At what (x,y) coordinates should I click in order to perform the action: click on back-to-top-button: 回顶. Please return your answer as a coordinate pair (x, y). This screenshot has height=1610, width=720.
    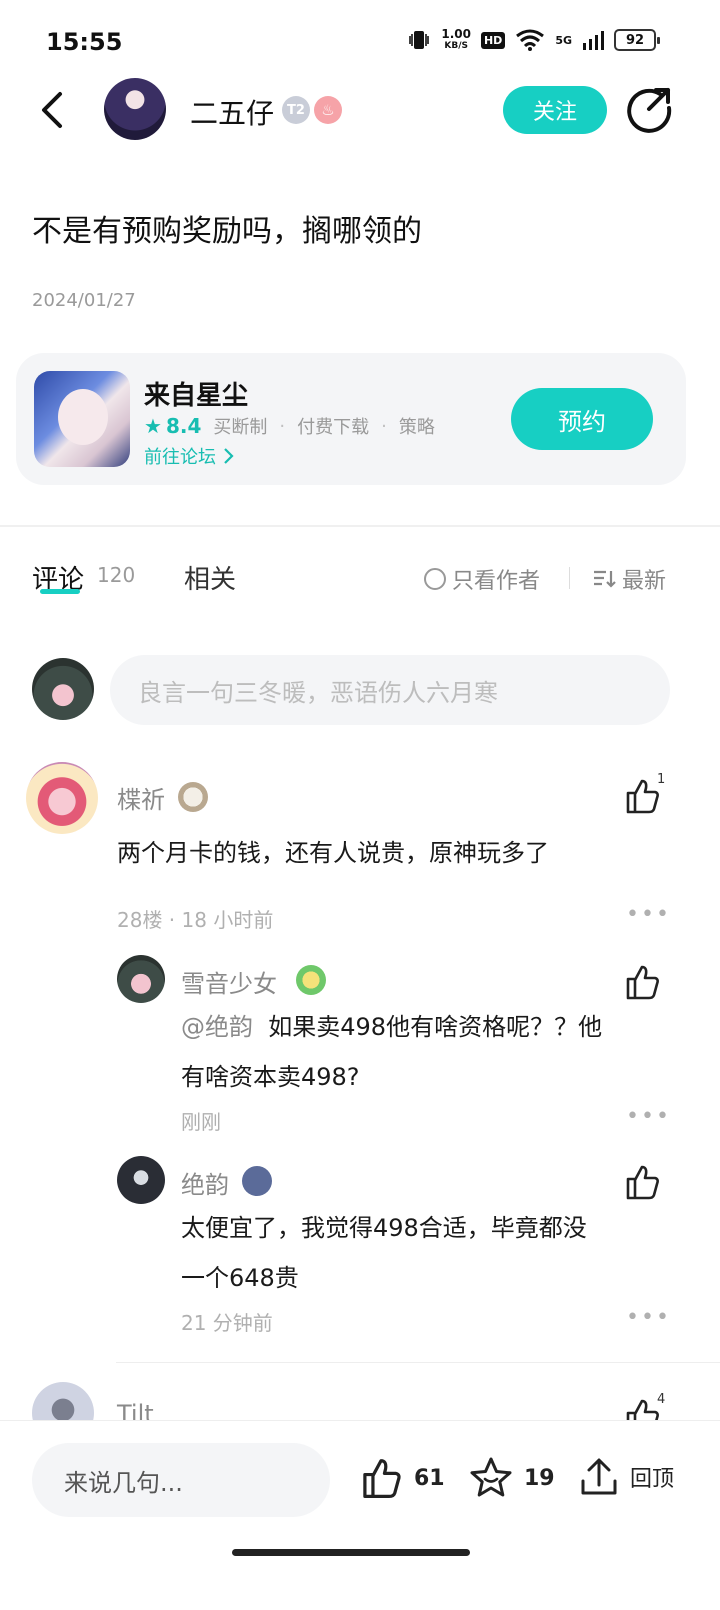
    Looking at the image, I should click on (626, 1477).